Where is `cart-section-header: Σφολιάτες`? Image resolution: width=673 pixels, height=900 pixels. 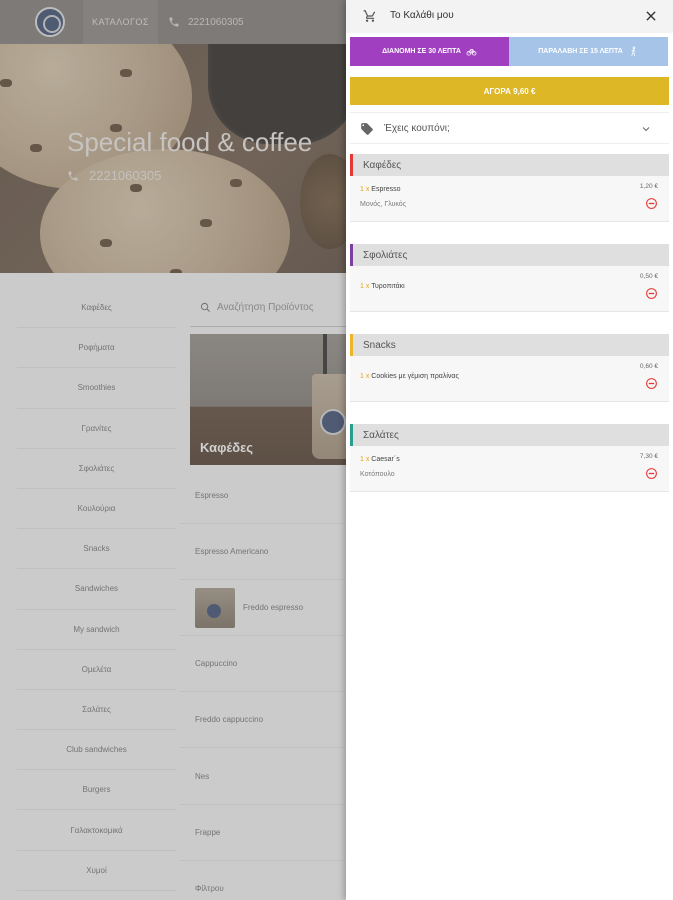
cart-section-header: Σφολιάτες is located at coordinates (509, 255).